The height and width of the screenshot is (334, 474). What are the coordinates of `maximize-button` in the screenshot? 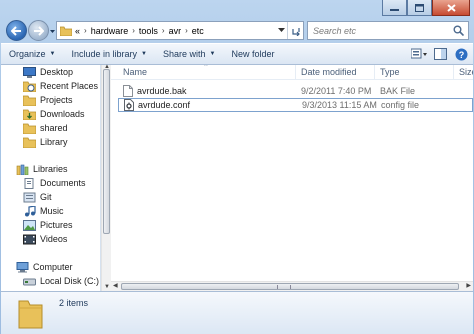 It's located at (419, 8).